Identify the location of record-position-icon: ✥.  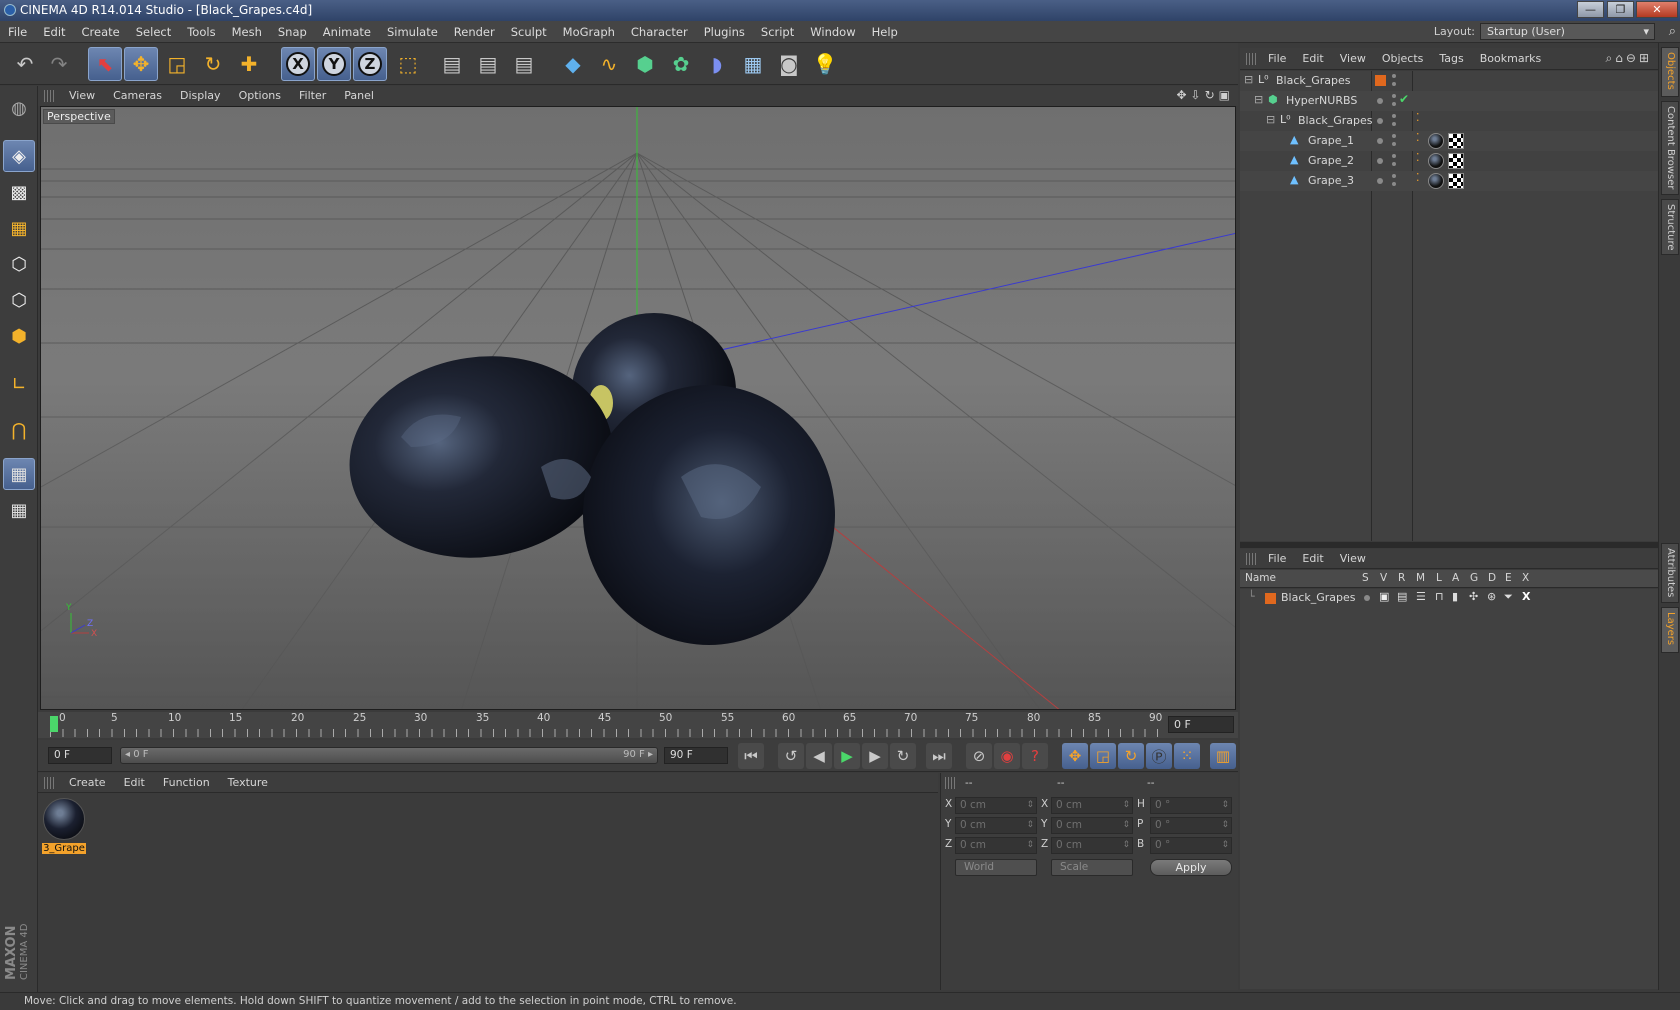
(1075, 756).